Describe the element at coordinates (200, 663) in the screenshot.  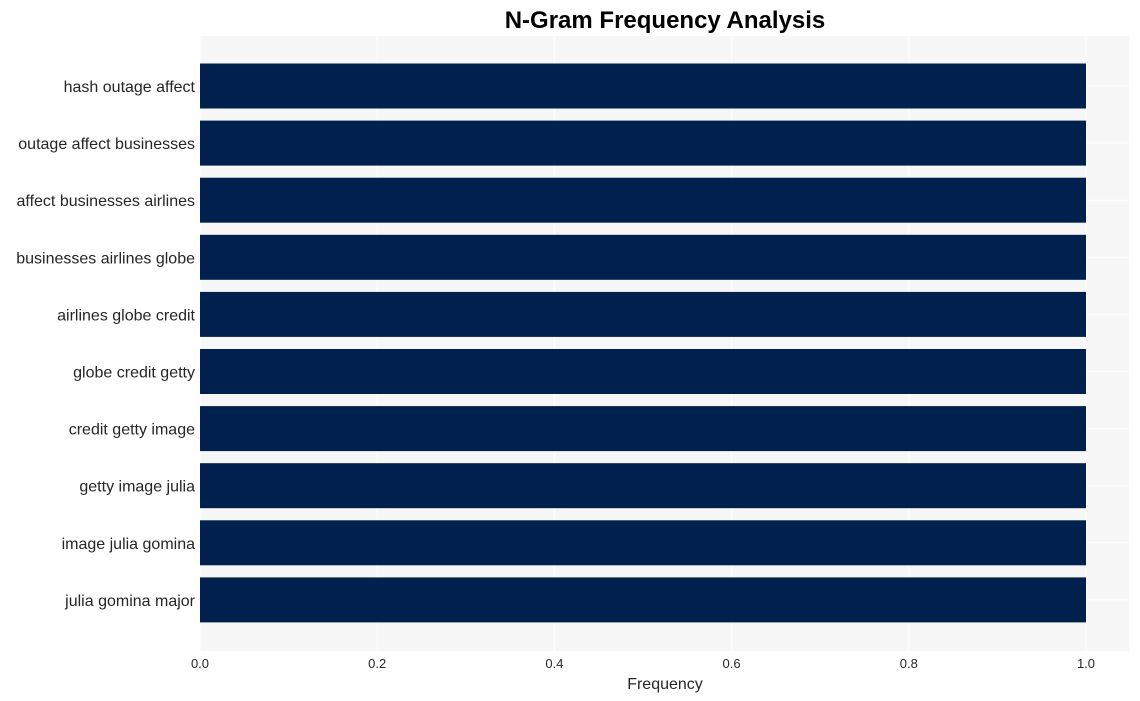
I see `x-tick-label: 0.0` at that location.